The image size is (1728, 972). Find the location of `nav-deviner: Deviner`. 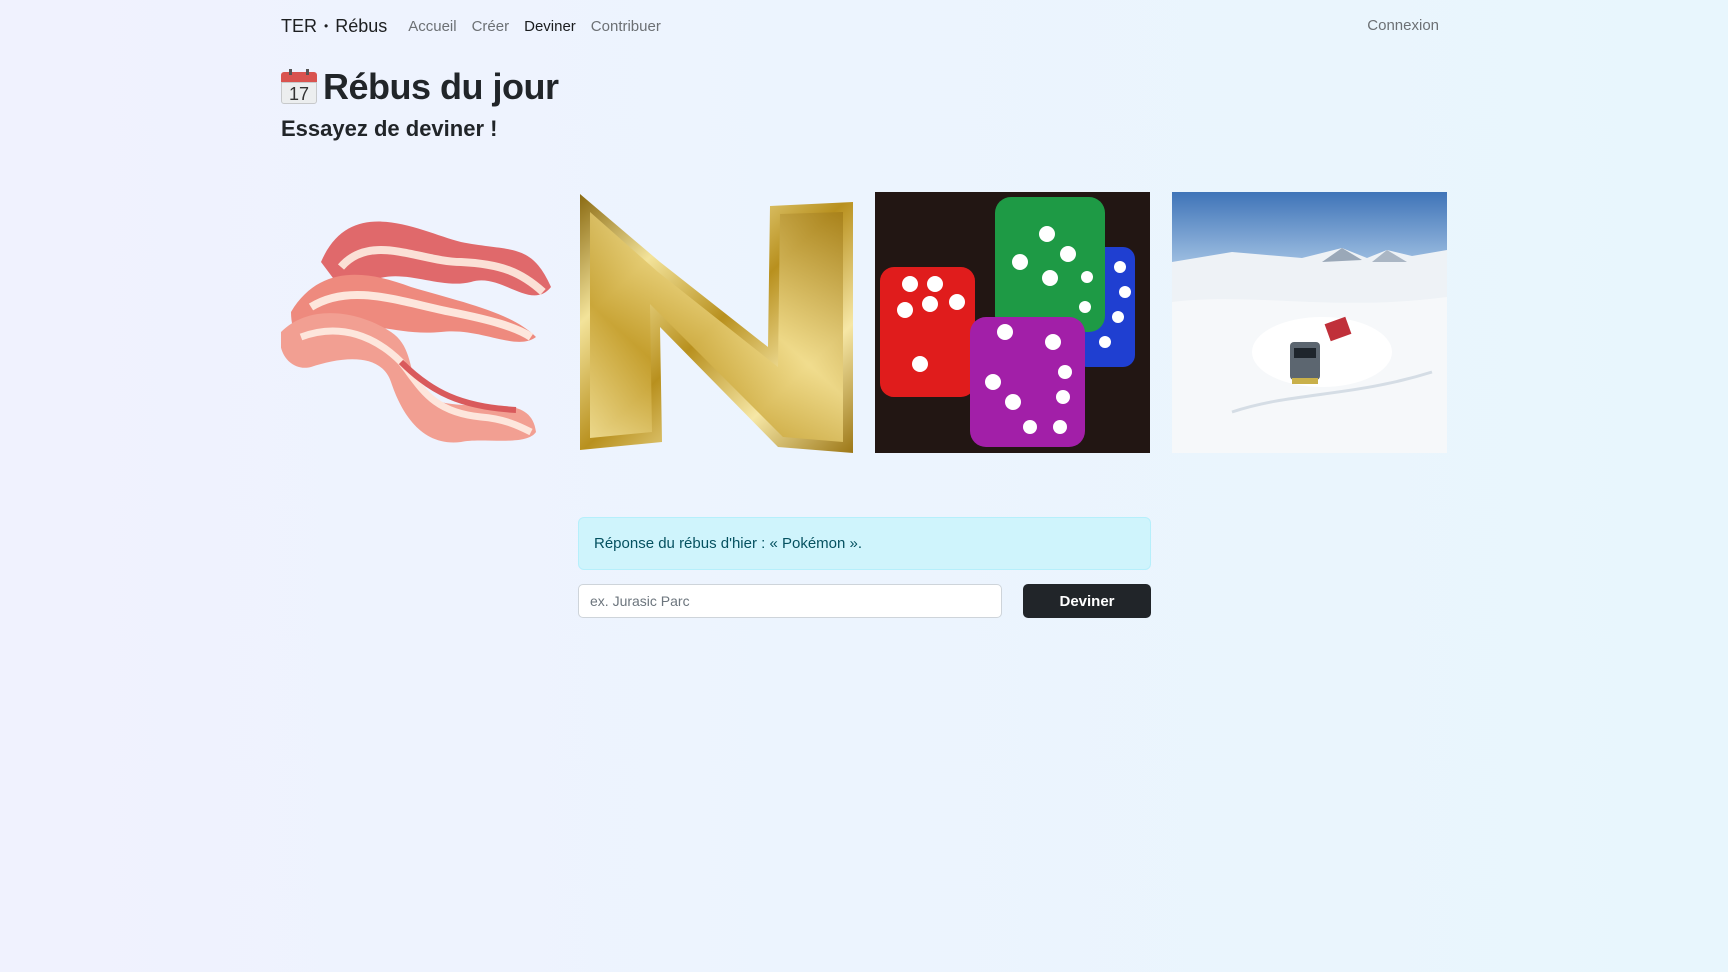

nav-deviner: Deviner is located at coordinates (550, 26).